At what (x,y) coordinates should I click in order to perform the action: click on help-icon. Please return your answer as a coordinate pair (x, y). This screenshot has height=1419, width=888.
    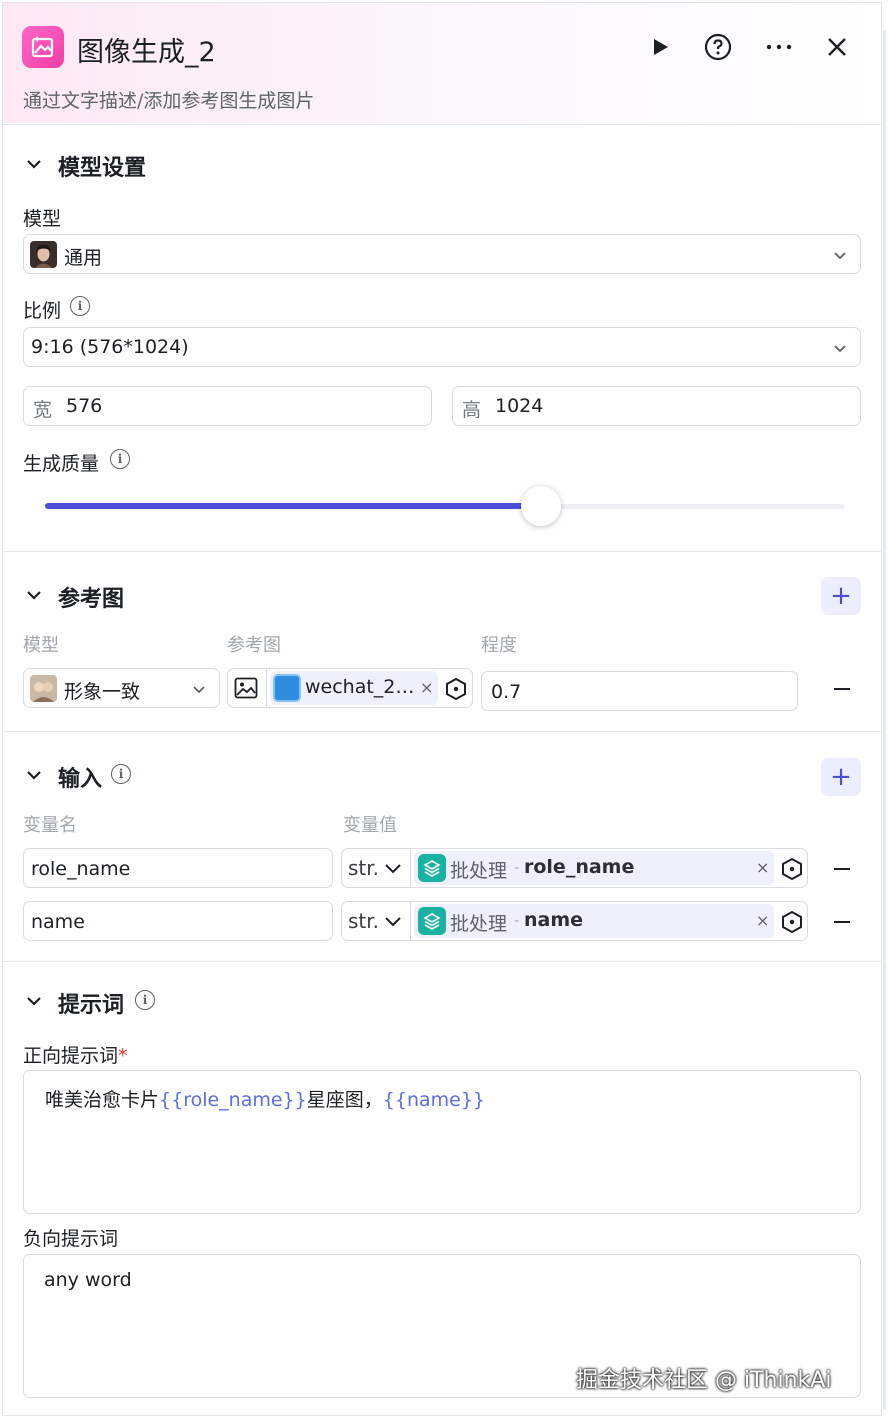
    Looking at the image, I should click on (718, 47).